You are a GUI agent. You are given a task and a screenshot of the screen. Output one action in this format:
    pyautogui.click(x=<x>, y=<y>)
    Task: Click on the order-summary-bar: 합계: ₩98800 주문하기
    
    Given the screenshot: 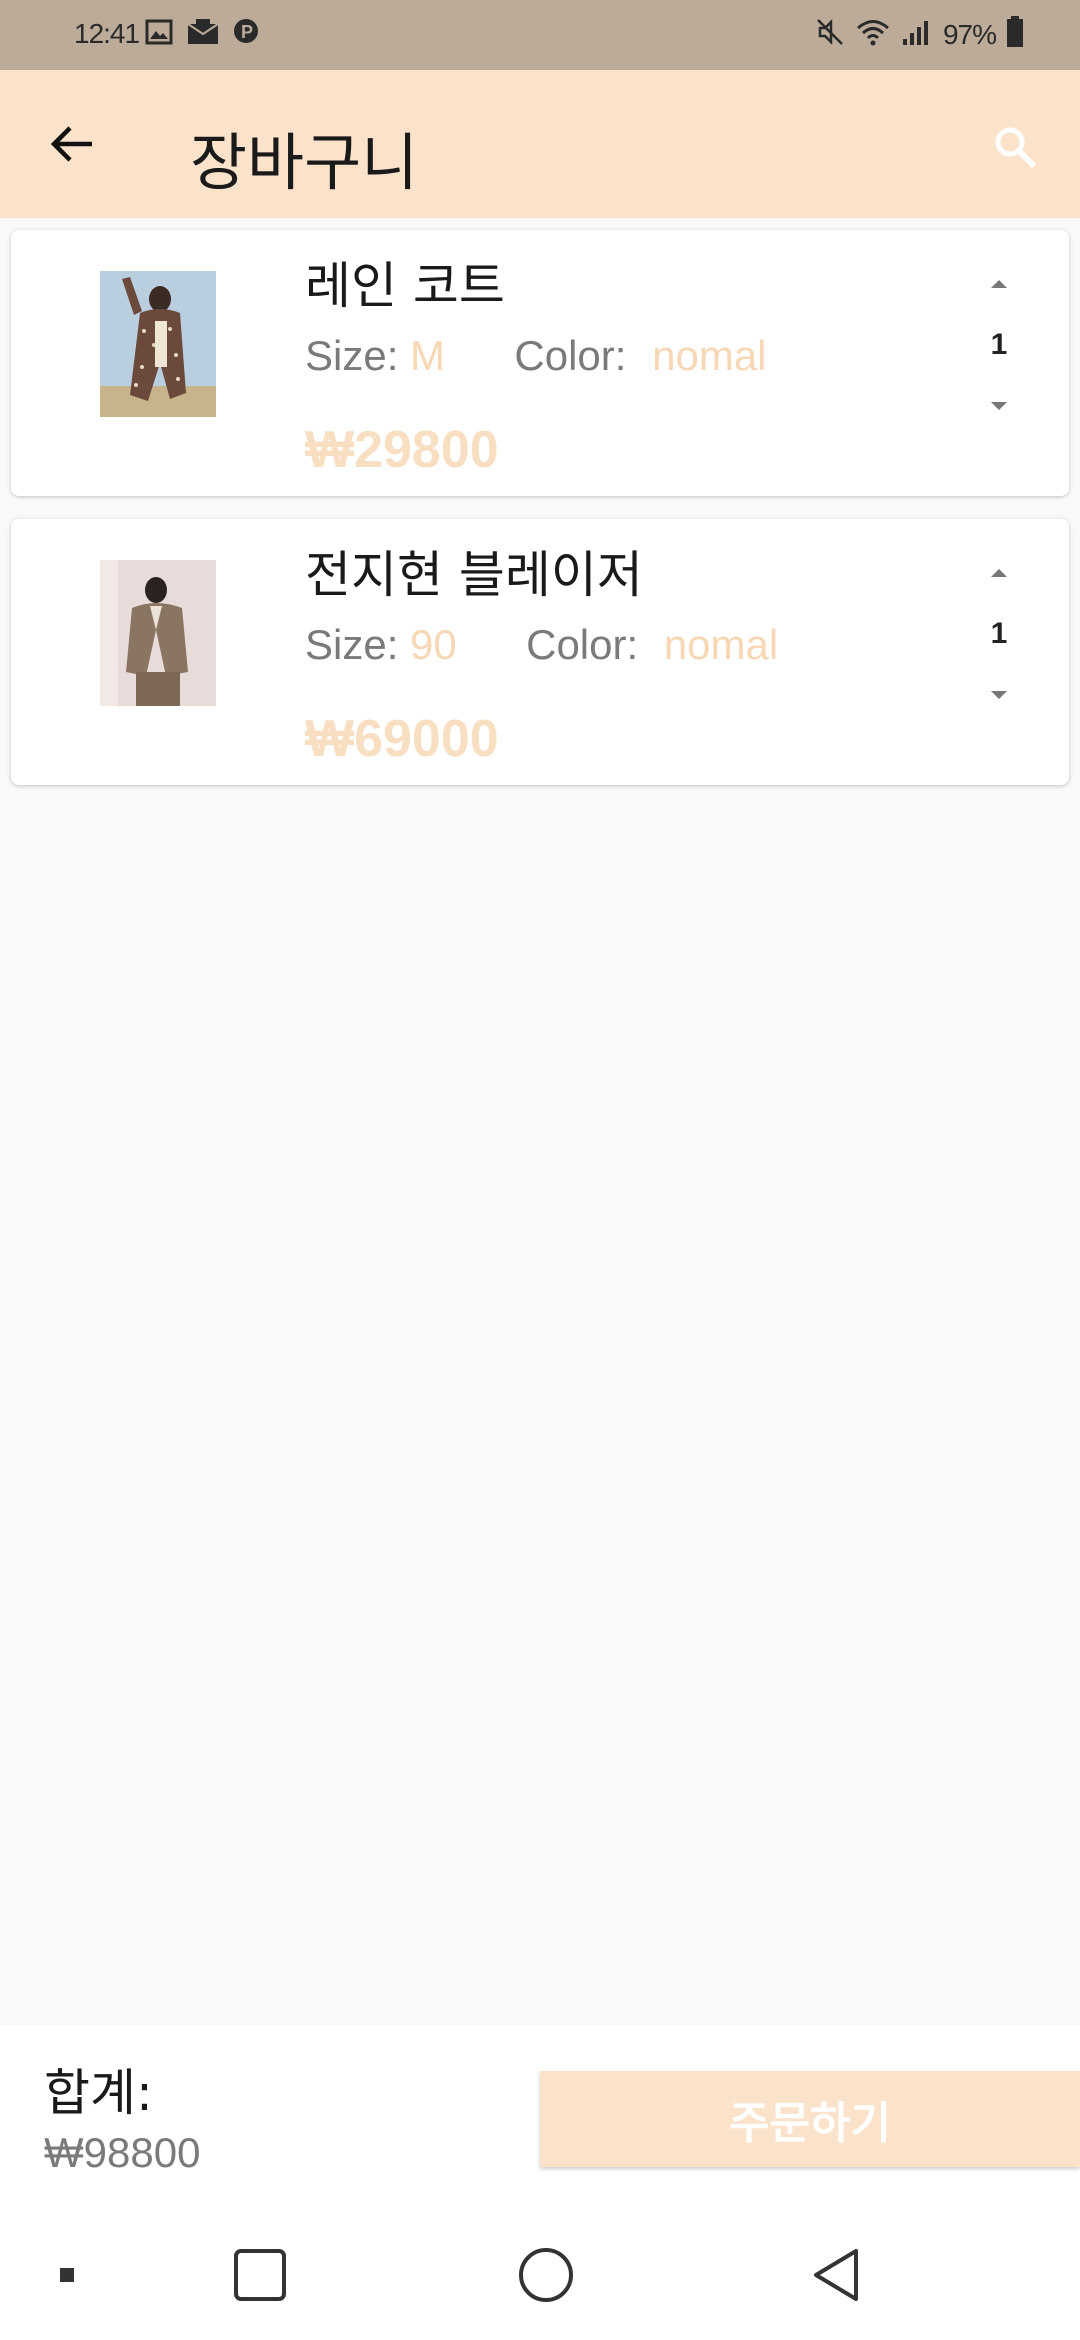 What is the action you would take?
    pyautogui.click(x=540, y=2120)
    